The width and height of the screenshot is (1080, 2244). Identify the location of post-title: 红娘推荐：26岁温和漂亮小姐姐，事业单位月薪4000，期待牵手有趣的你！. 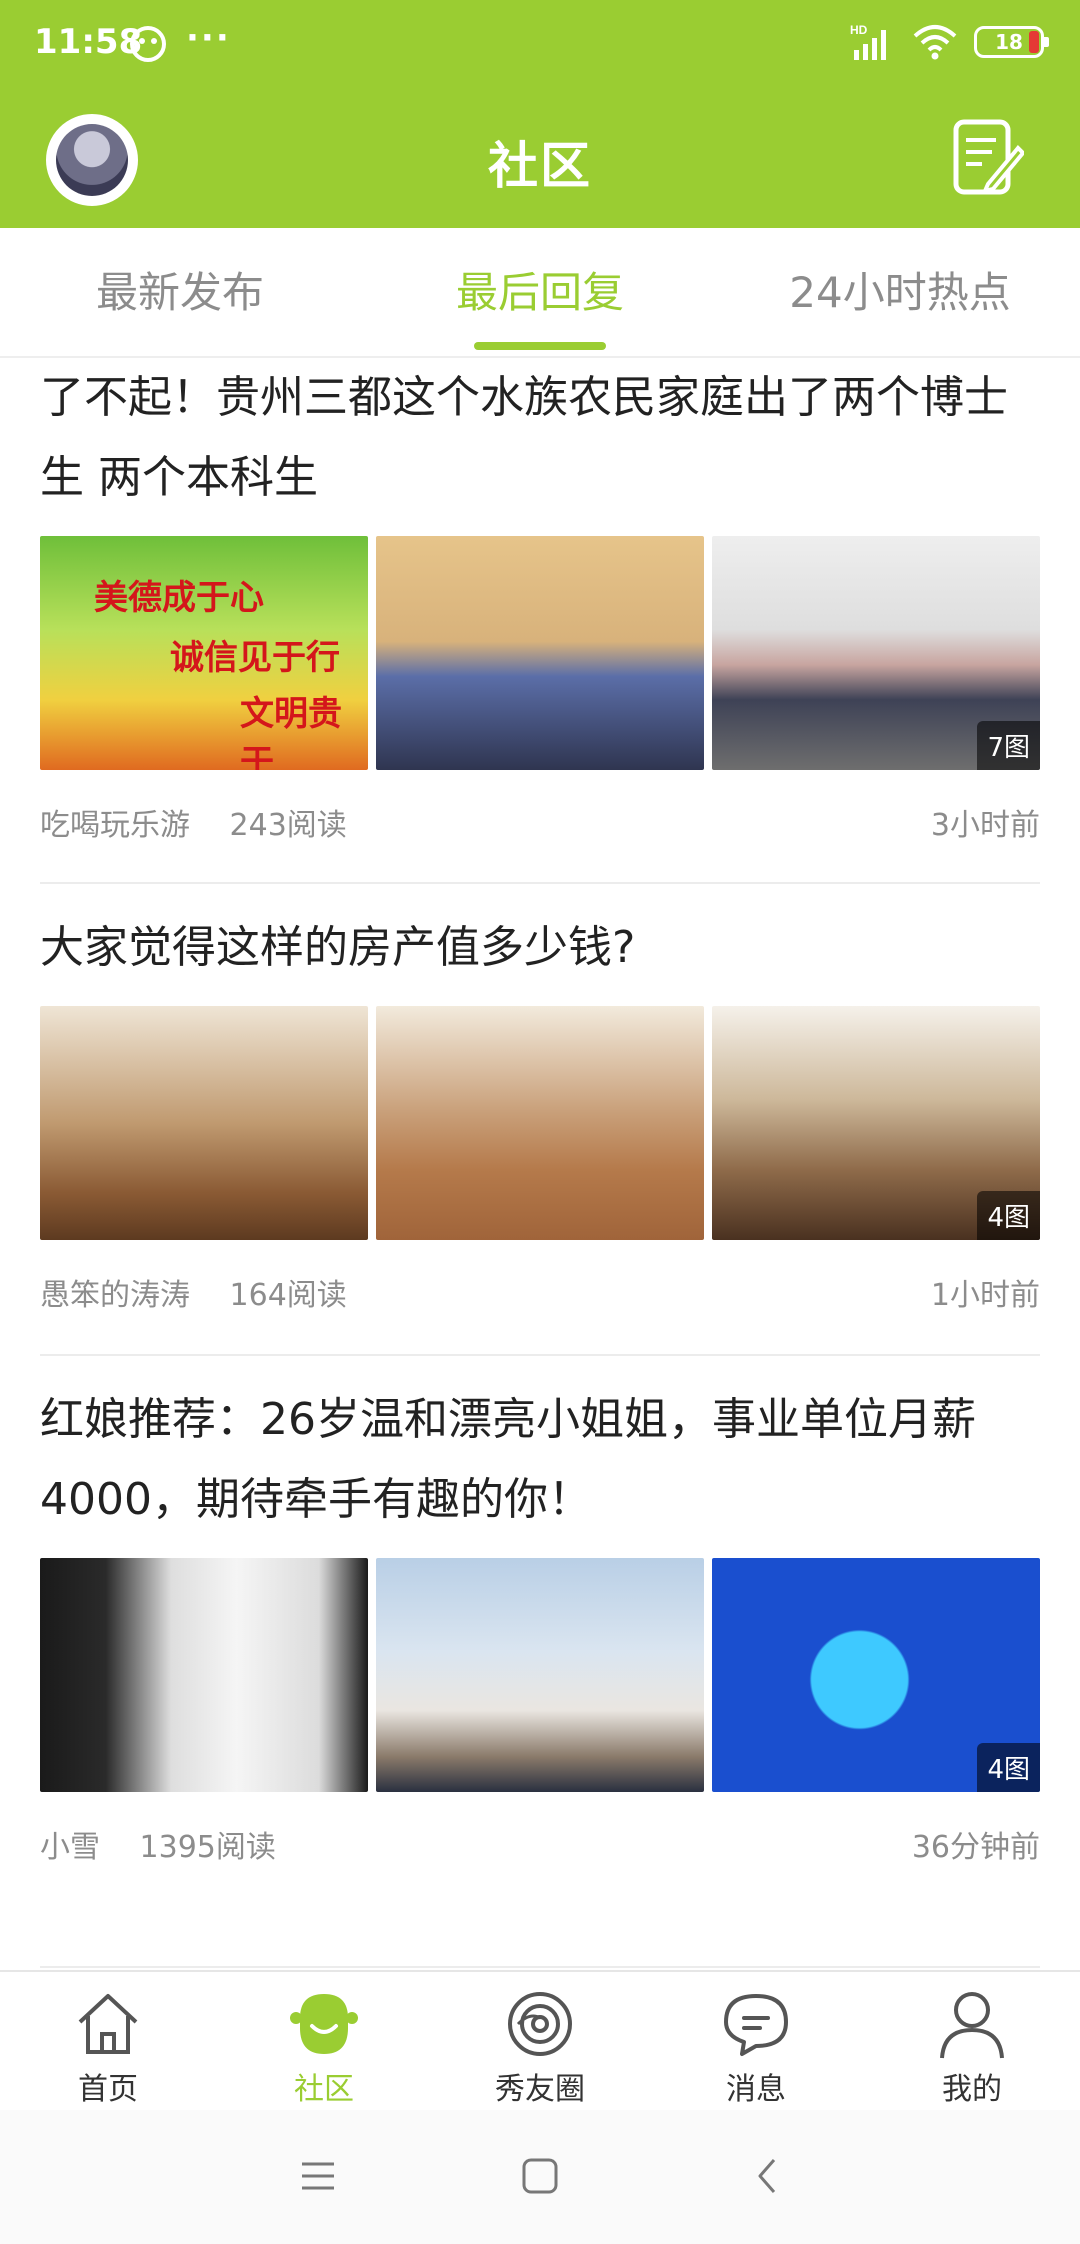
(540, 1460).